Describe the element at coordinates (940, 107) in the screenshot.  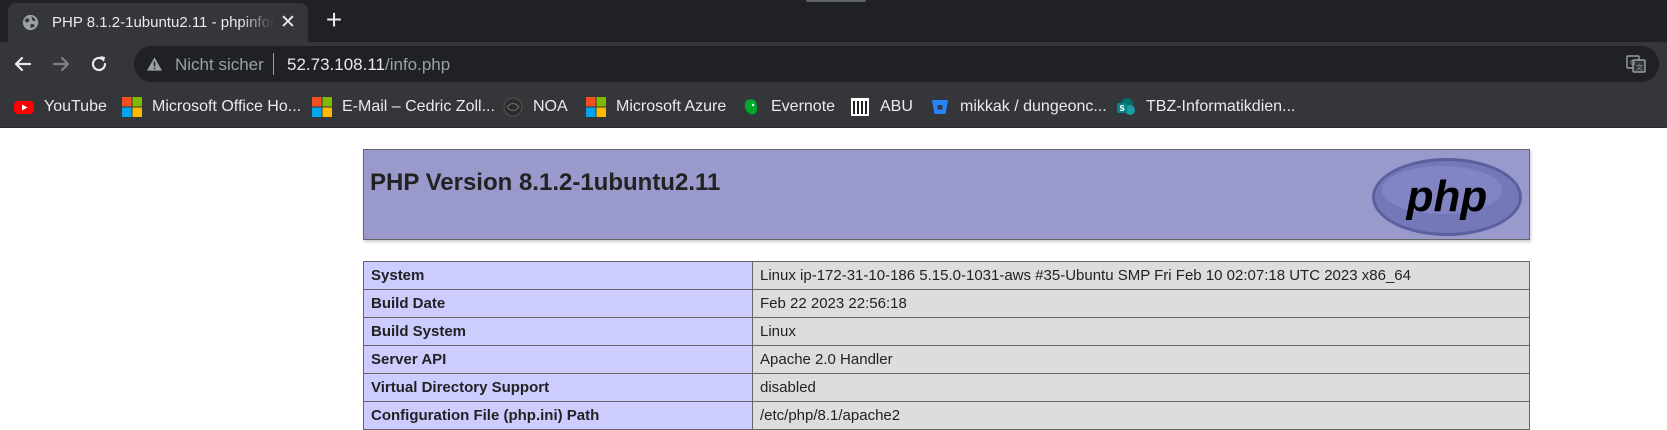
I see `bitbucket-icon` at that location.